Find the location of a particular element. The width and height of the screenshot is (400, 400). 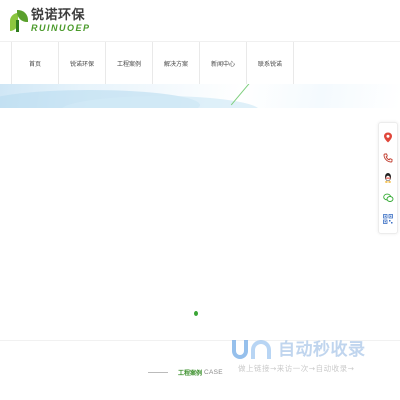

brand-logo: 锐诺环保 RUINUOEP is located at coordinates (50, 21).